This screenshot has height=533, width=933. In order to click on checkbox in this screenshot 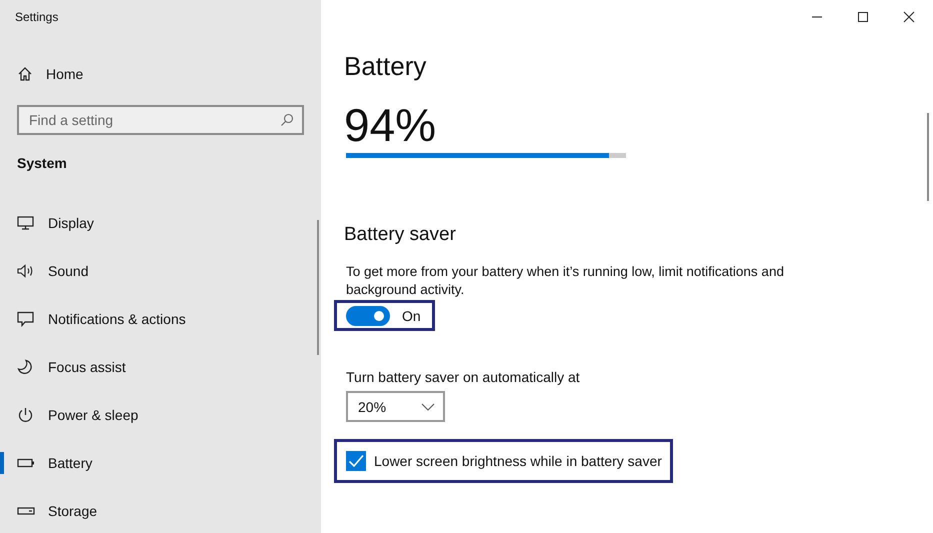, I will do `click(356, 461)`.